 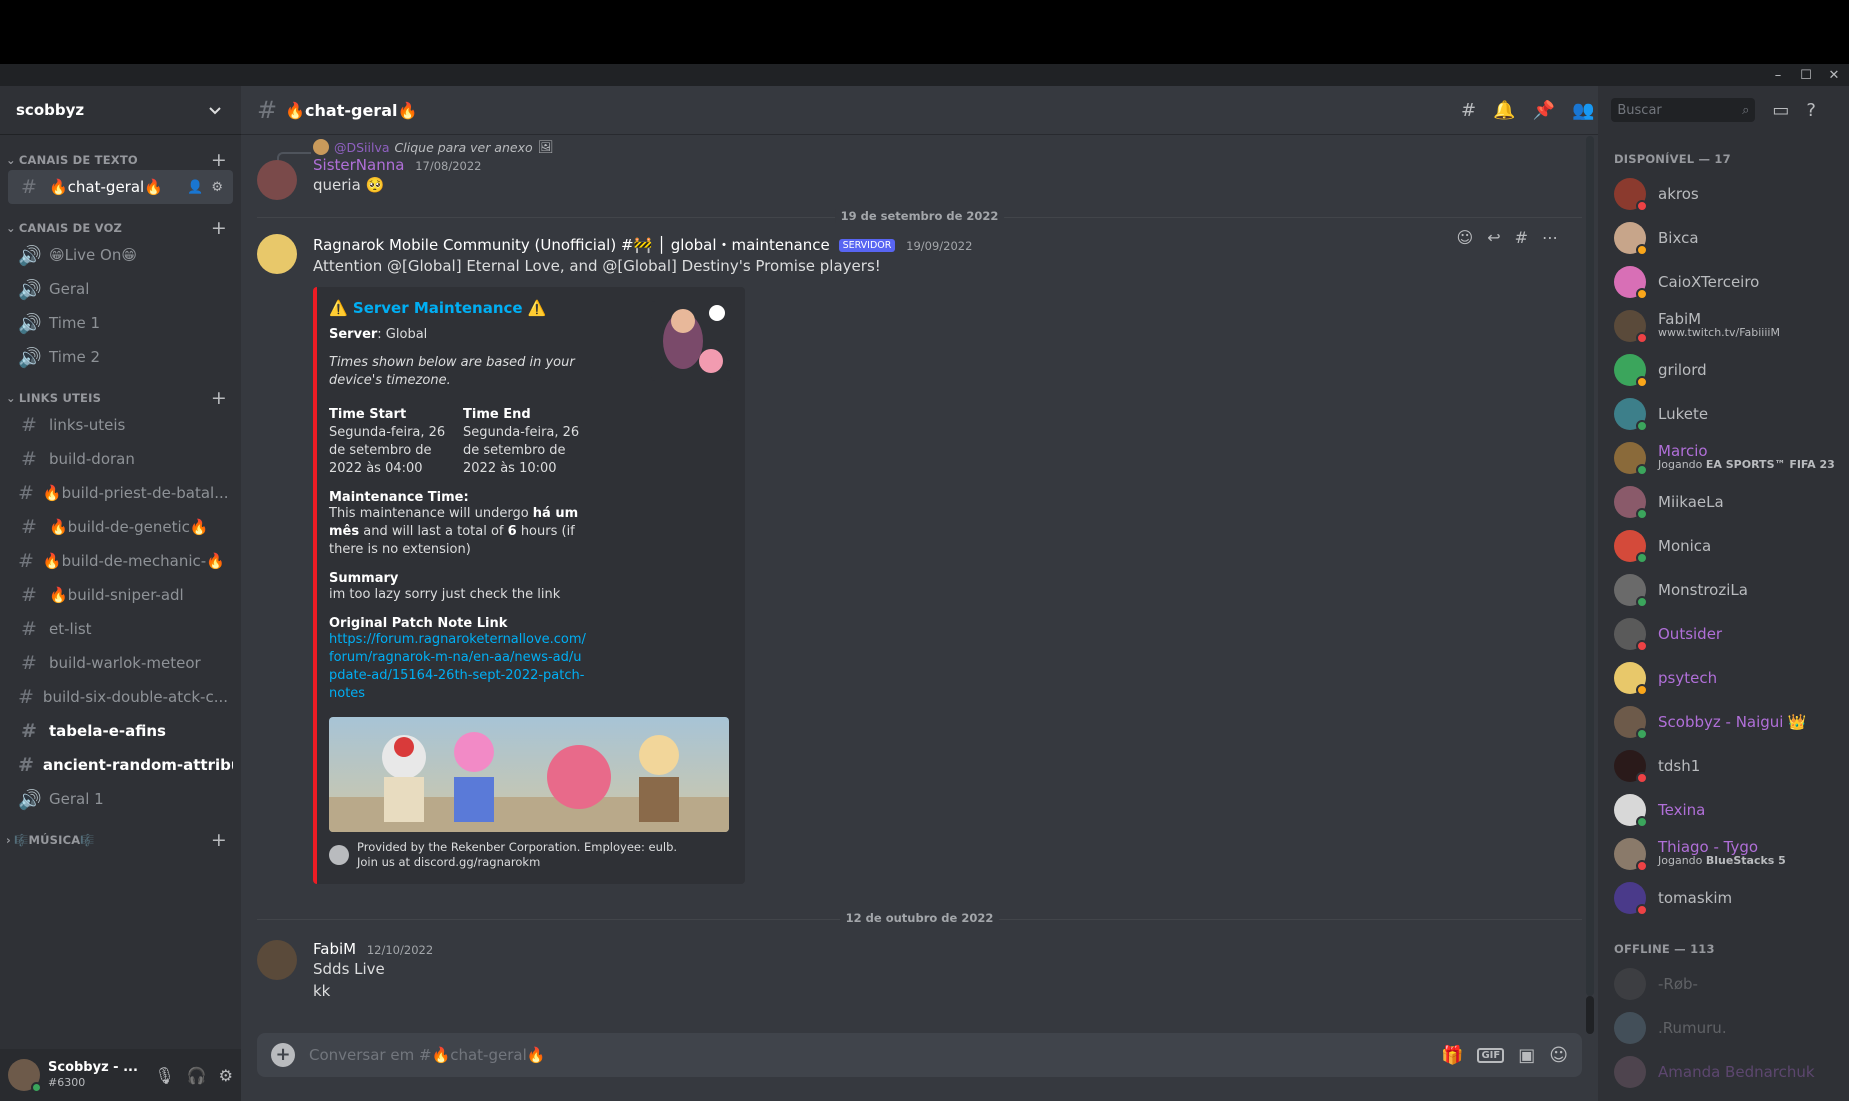 I want to click on close-button: ✕, so click(x=1834, y=75).